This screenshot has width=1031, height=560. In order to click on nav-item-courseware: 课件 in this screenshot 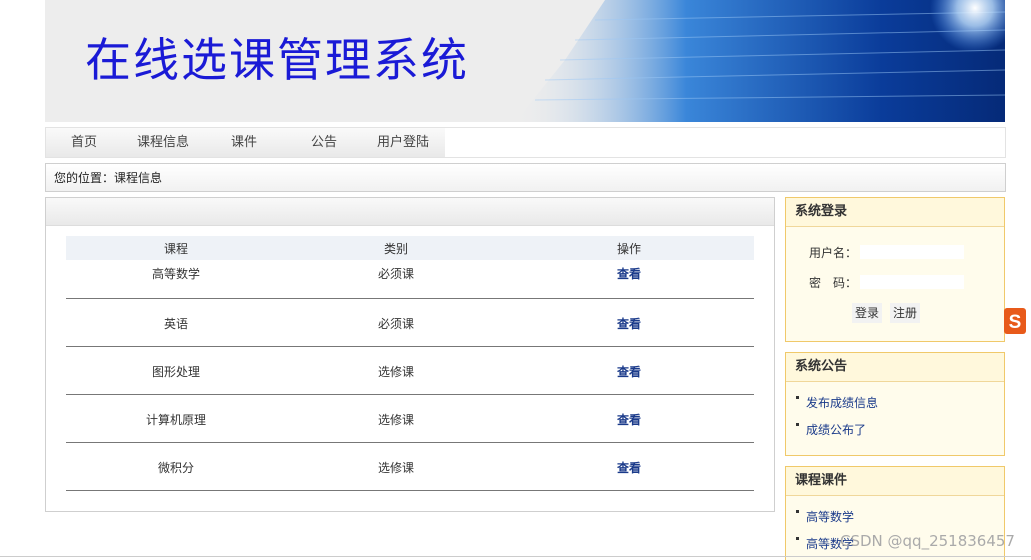, I will do `click(244, 142)`.